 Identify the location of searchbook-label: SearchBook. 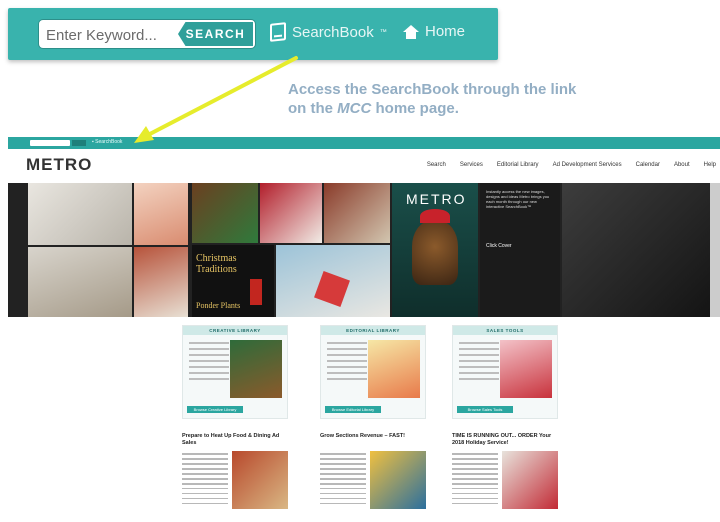
(333, 32).